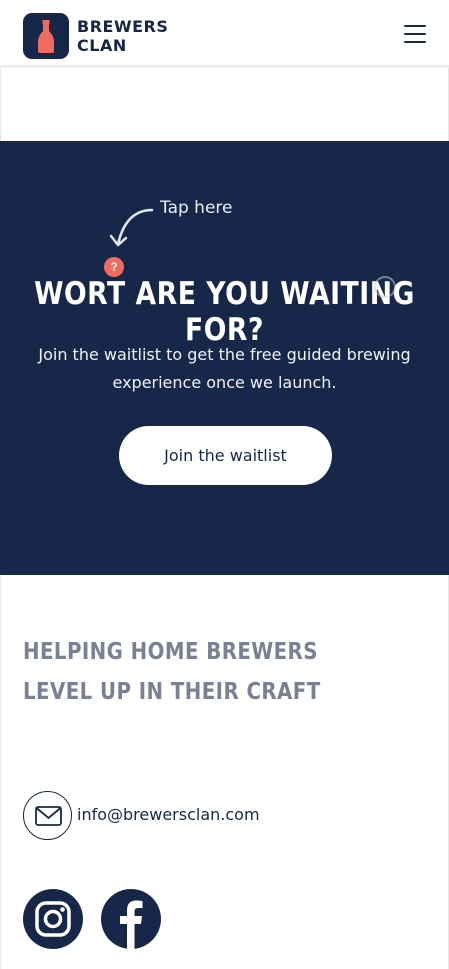 Image resolution: width=449 pixels, height=969 pixels. I want to click on brand-name: BREWERS CLAN, so click(122, 36).